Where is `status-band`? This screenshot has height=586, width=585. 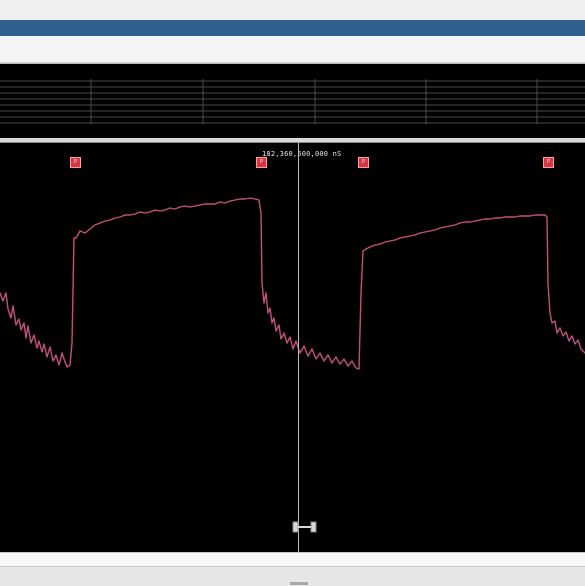
status-band is located at coordinates (292, 559).